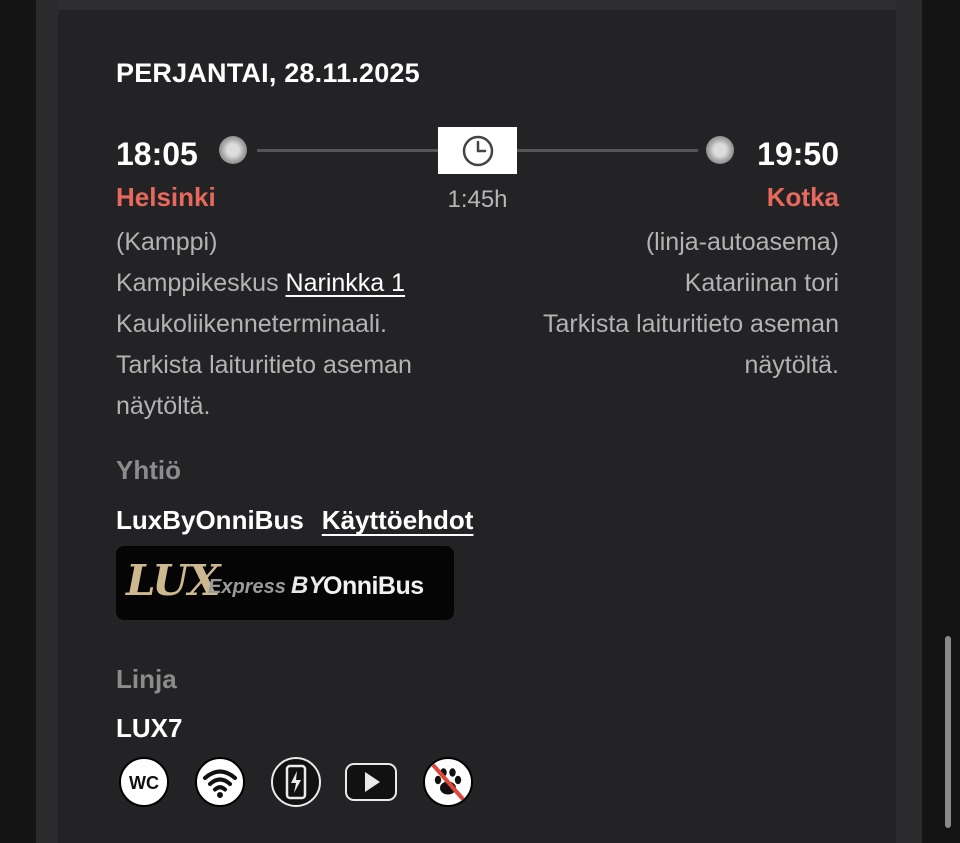  I want to click on wc-icon: WC, so click(144, 782).